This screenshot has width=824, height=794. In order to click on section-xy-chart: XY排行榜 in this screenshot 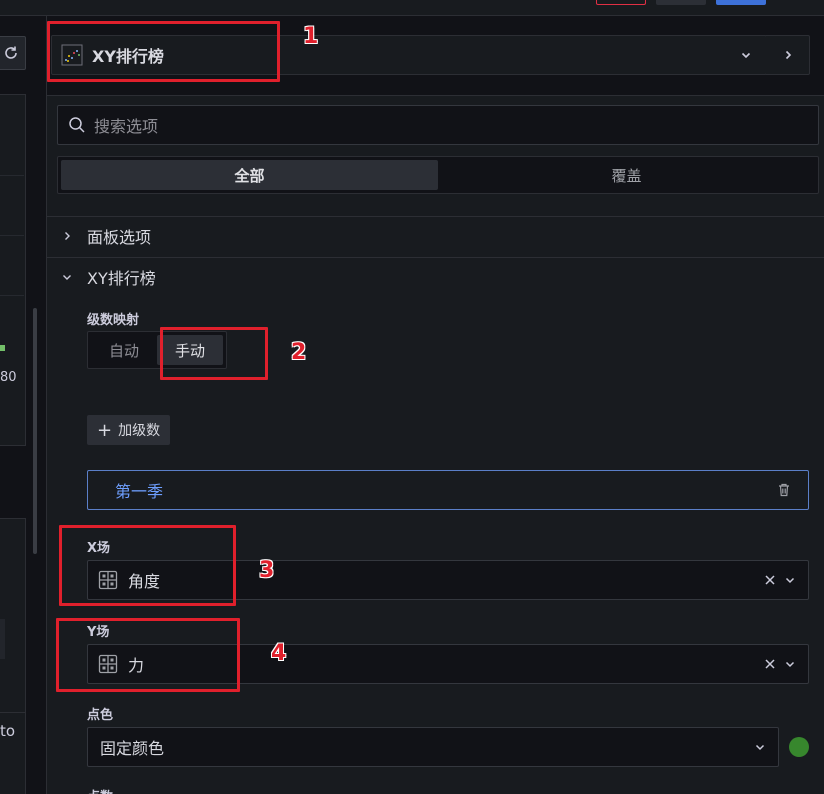, I will do `click(108, 277)`.